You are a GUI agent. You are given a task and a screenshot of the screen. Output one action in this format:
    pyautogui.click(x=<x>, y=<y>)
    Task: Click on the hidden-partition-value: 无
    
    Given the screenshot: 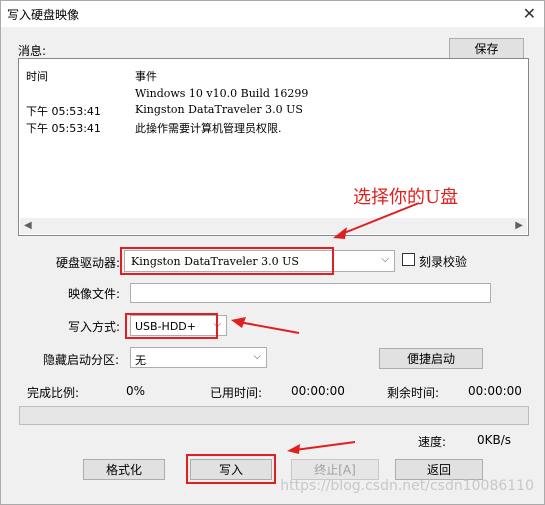 What is the action you would take?
    pyautogui.click(x=140, y=360)
    